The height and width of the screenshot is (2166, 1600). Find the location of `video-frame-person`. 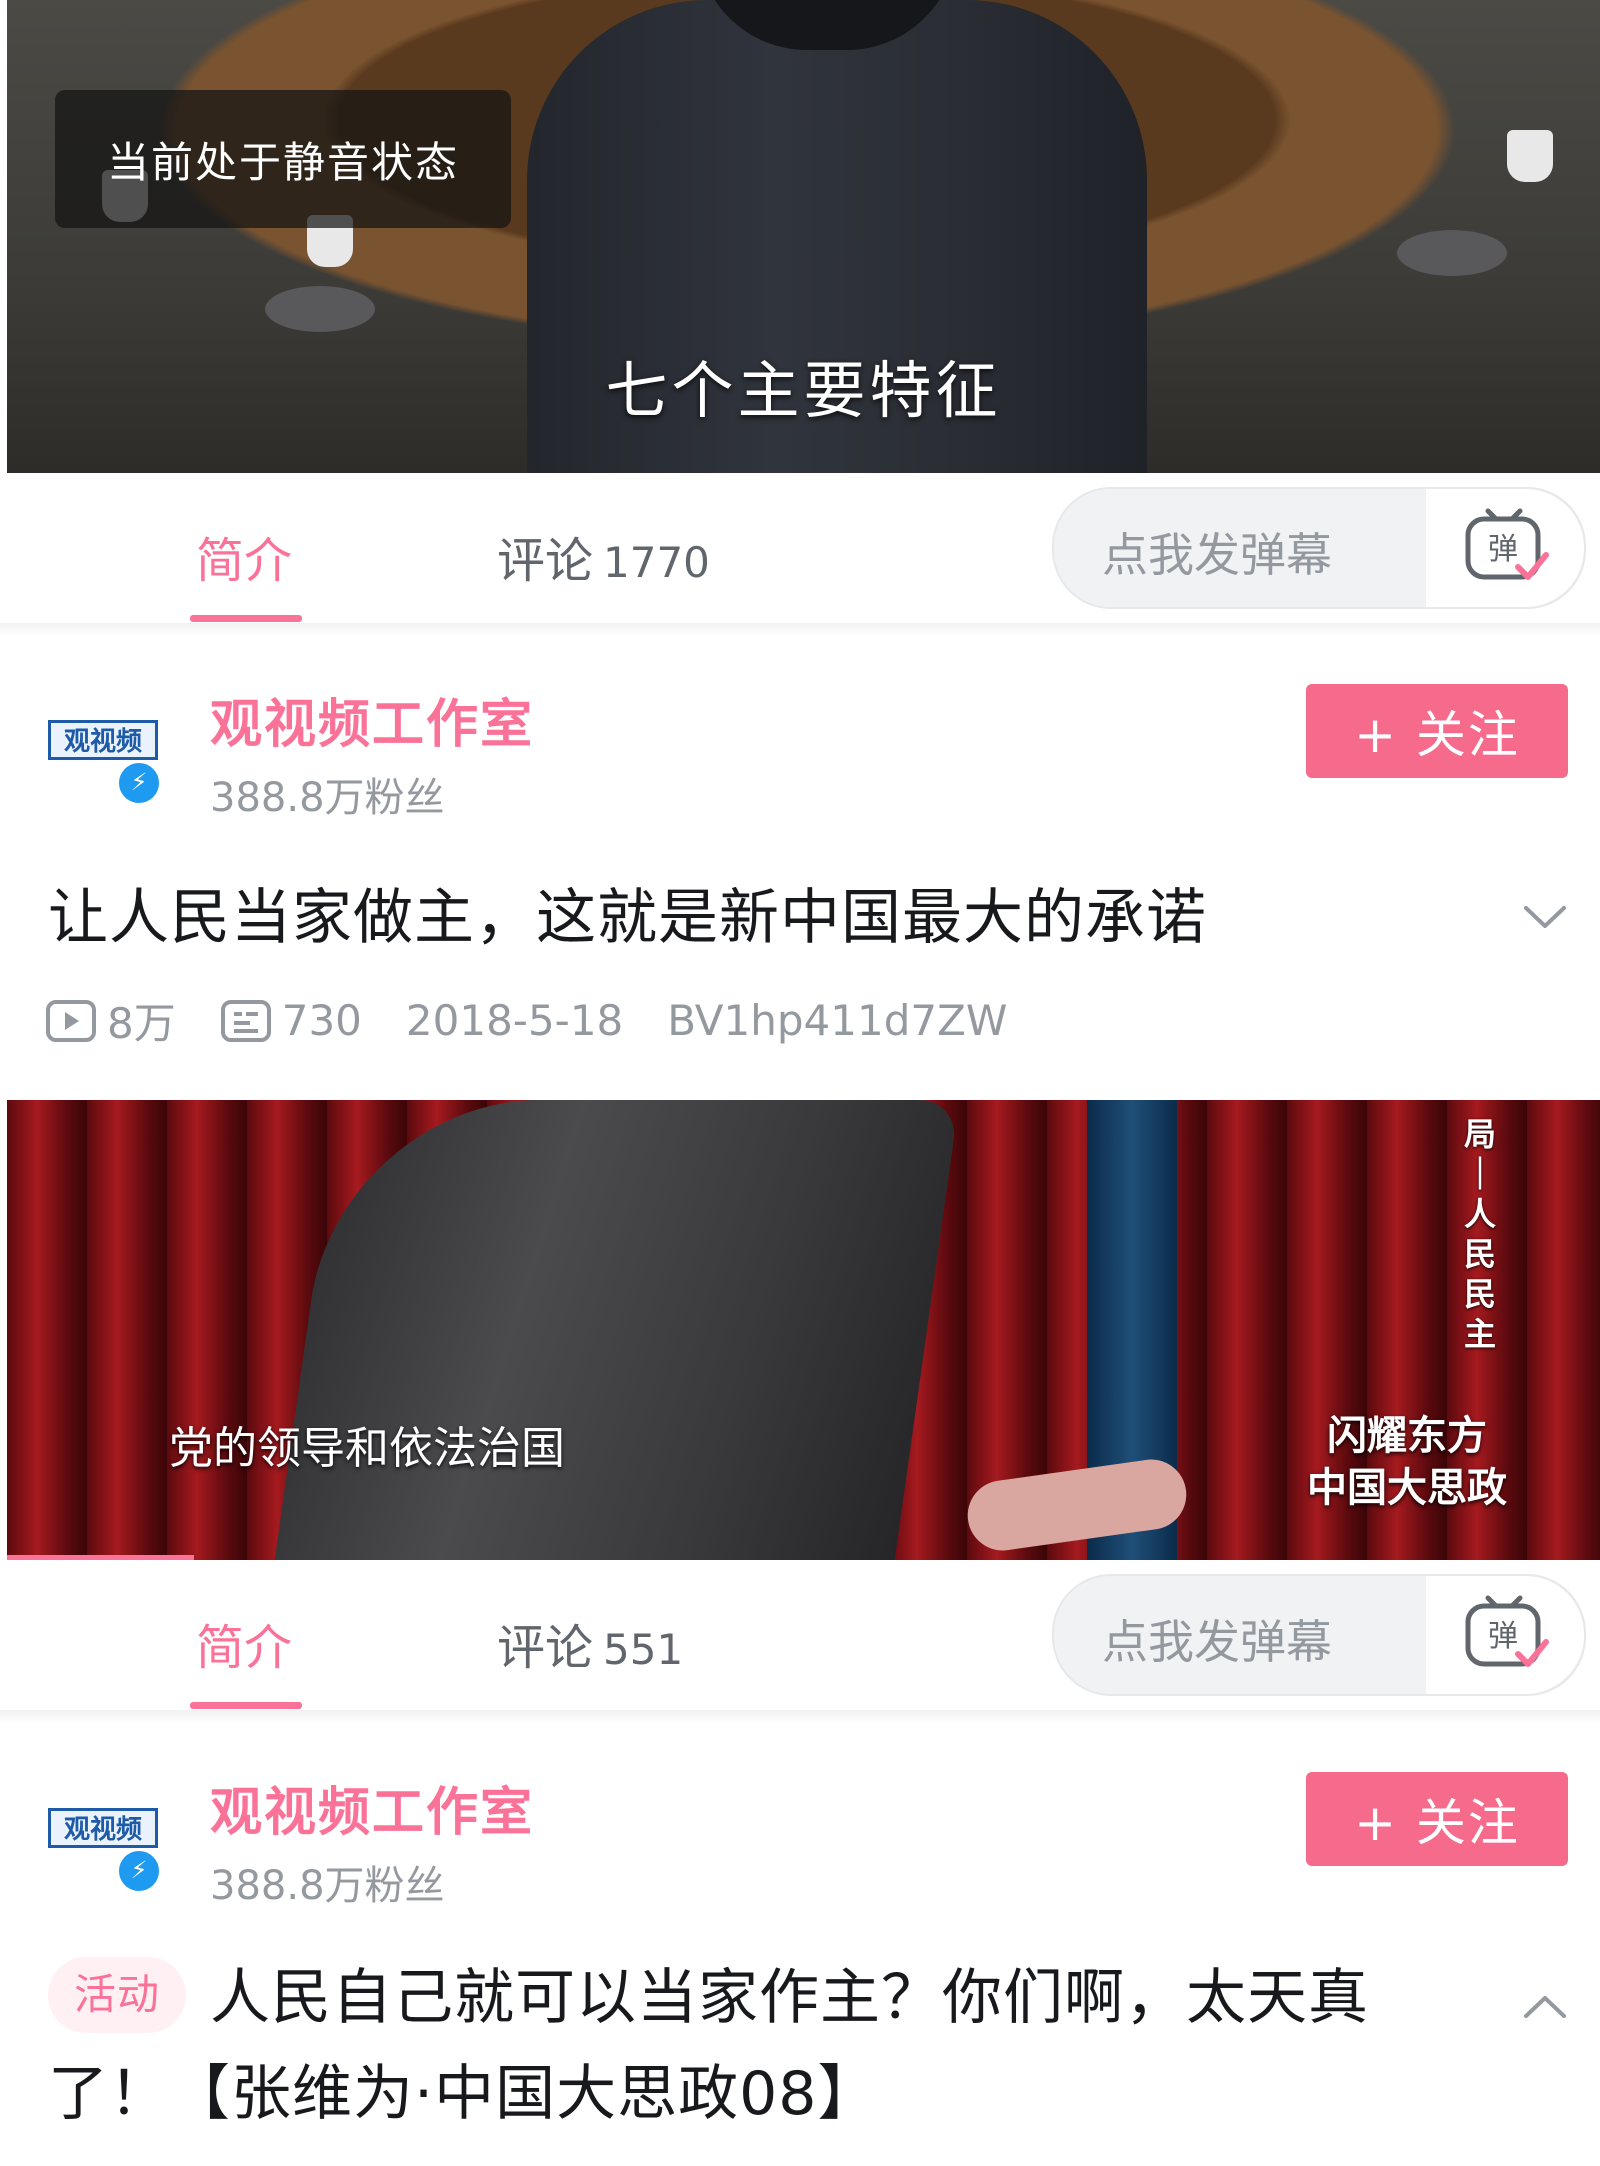

video-frame-person is located at coordinates (617, 1330).